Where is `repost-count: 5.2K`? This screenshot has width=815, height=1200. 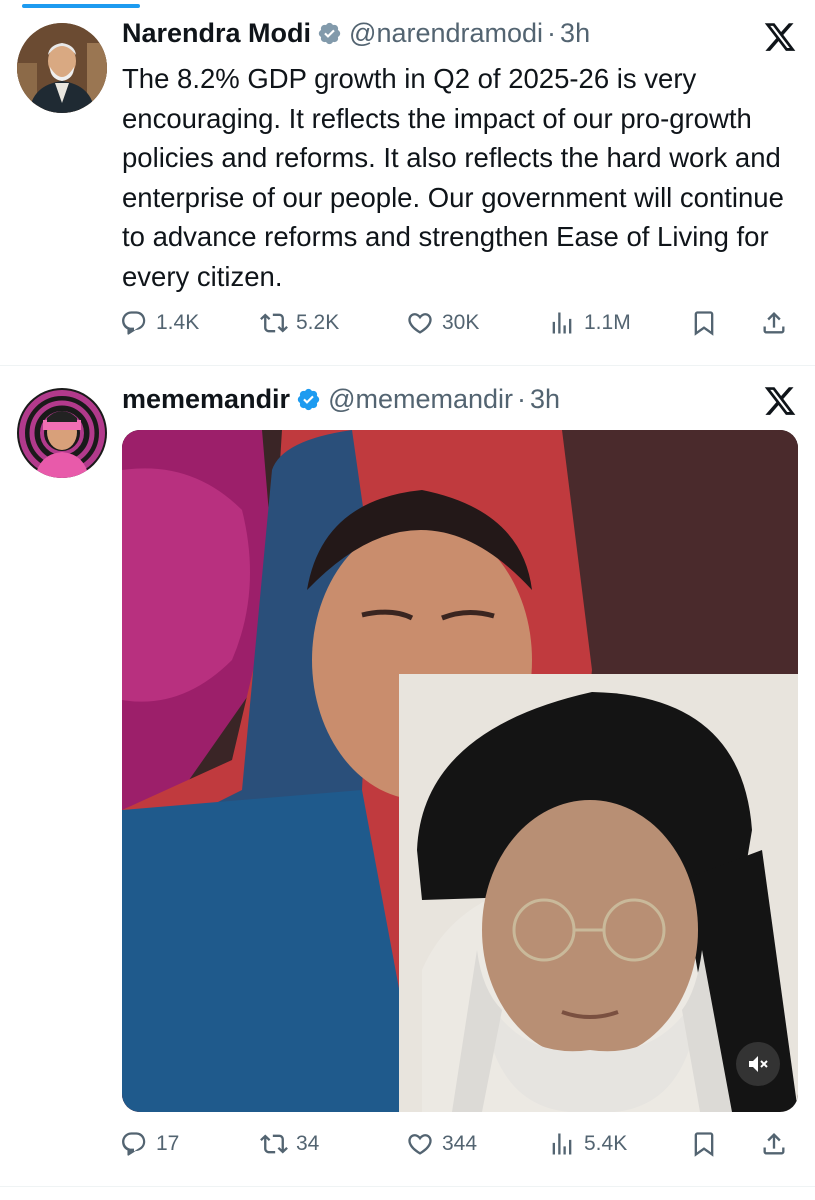 repost-count: 5.2K is located at coordinates (318, 322).